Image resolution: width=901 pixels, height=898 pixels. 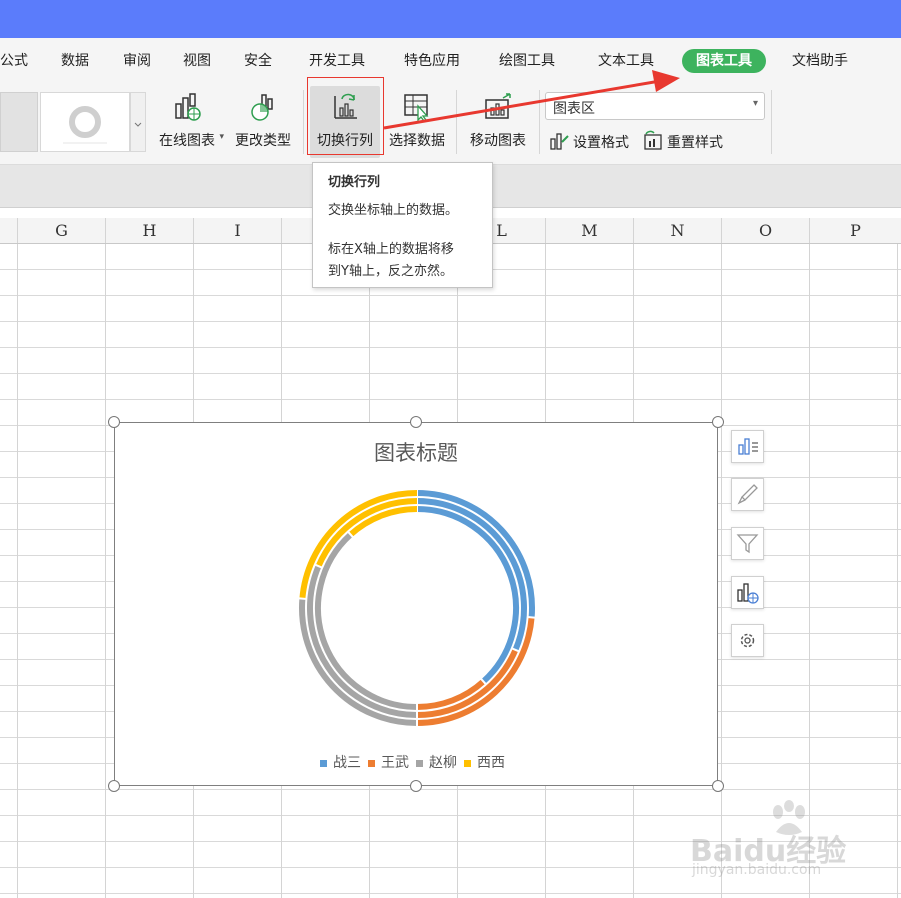 I want to click on chart-filter-button, so click(x=747, y=543).